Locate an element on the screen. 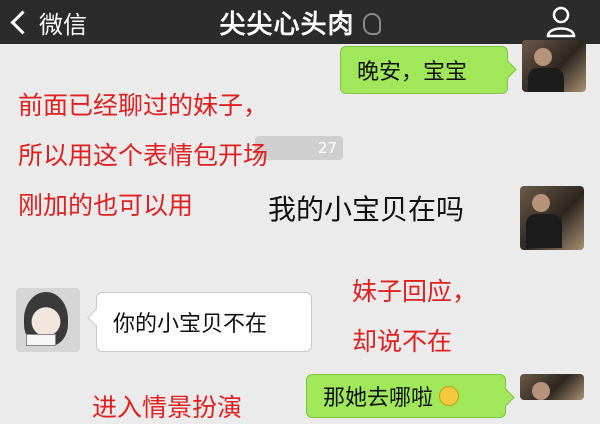  ear-icon is located at coordinates (371, 24).